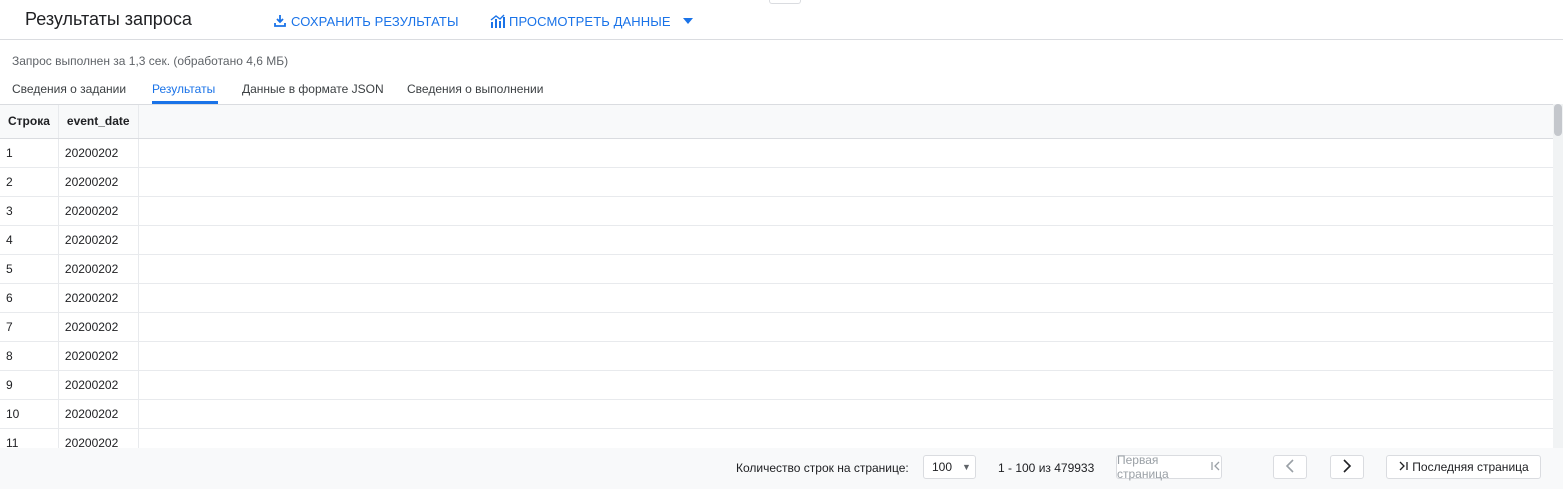 The height and width of the screenshot is (489, 1563). I want to click on tab-results: Результаты, so click(183, 89).